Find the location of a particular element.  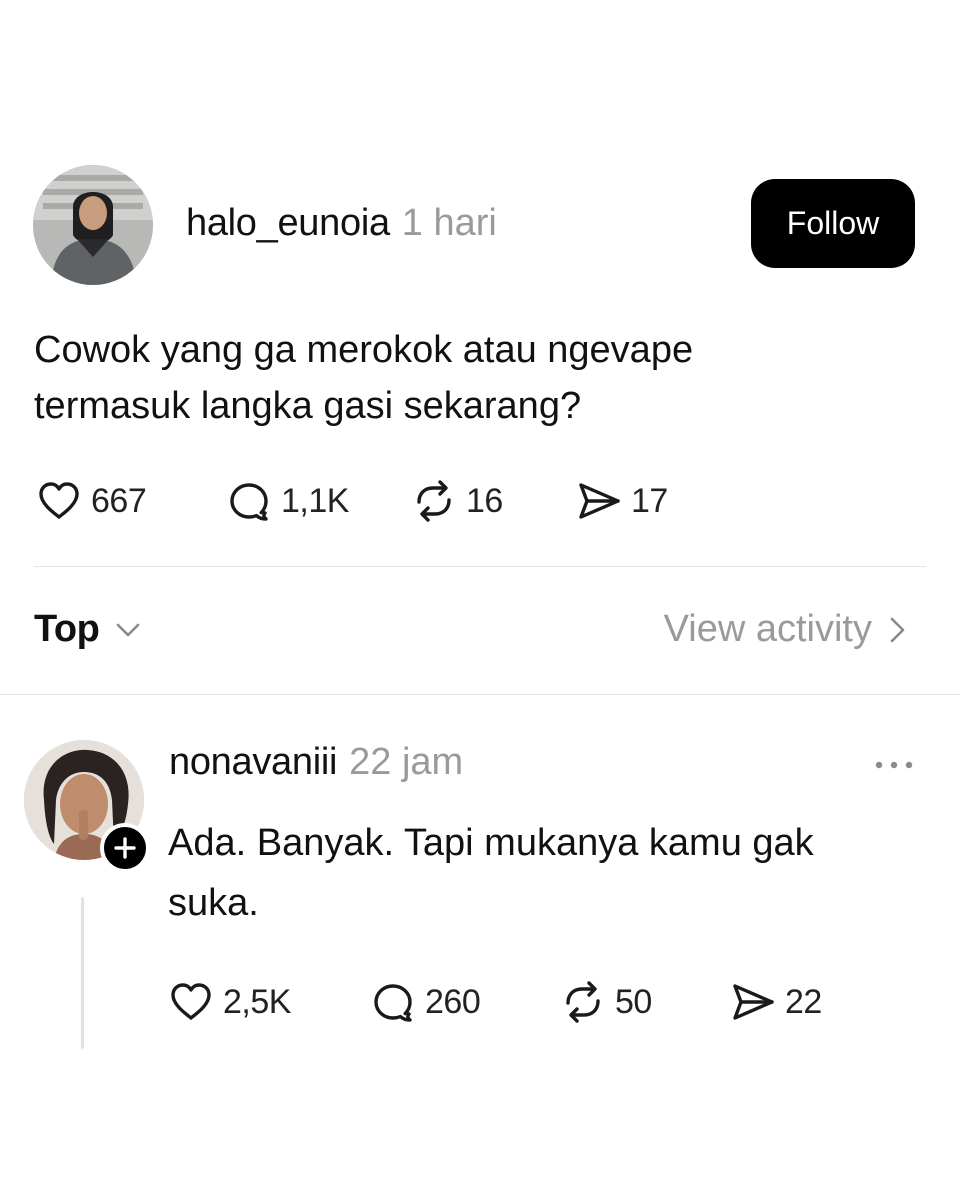

view-activity-link: View activity is located at coordinates (787, 629).